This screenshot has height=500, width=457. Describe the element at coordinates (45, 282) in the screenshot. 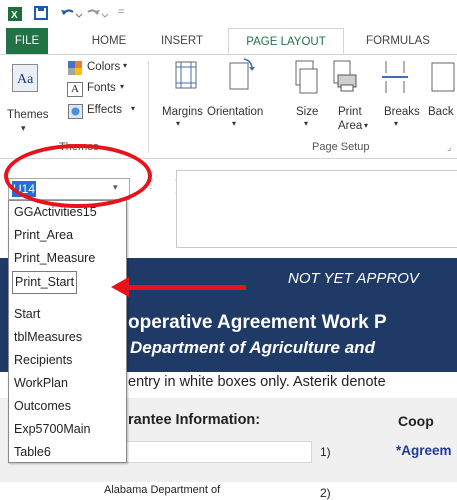

I see `name-list-item-selected: Print_Start` at that location.